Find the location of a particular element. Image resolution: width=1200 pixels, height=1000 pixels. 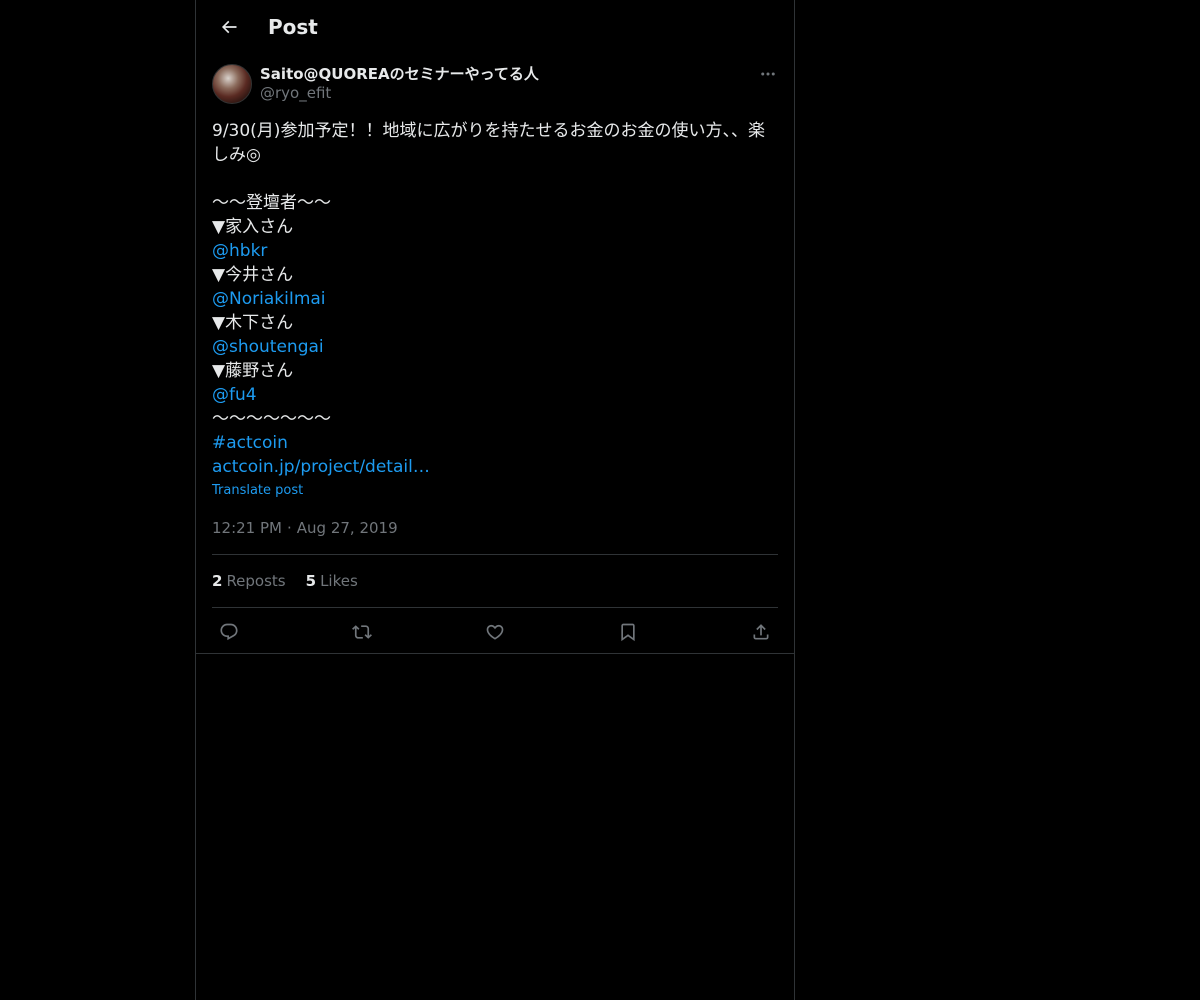

post-text-line is located at coordinates (495, 179).